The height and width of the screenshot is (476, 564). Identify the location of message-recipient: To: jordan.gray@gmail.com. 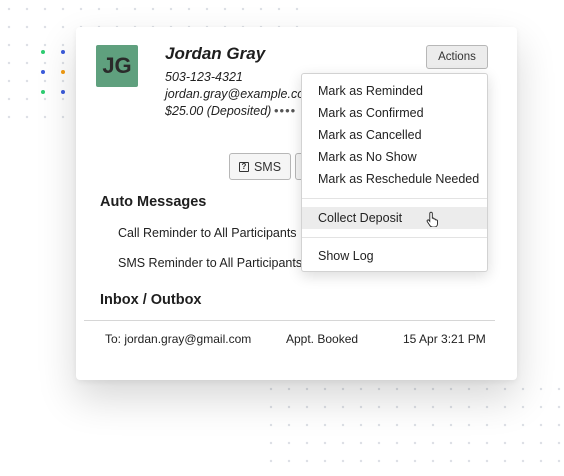
(178, 339).